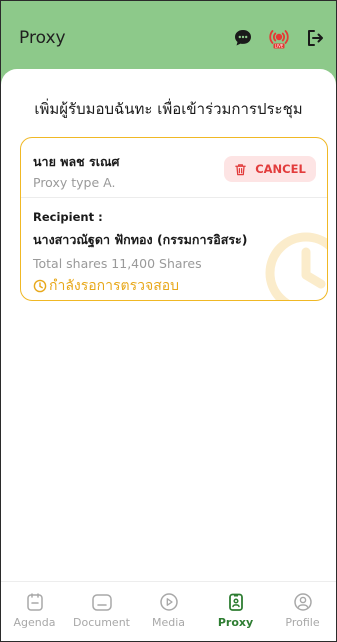 Image resolution: width=337 pixels, height=642 pixels. I want to click on proxy-type: Proxy type A., so click(74, 182).